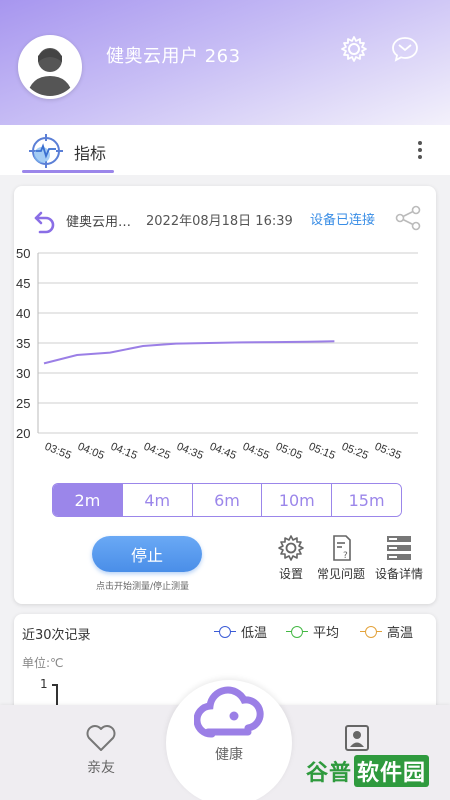 This screenshot has width=450, height=800. Describe the element at coordinates (254, 633) in the screenshot. I see `legend-low-label: 低温` at that location.